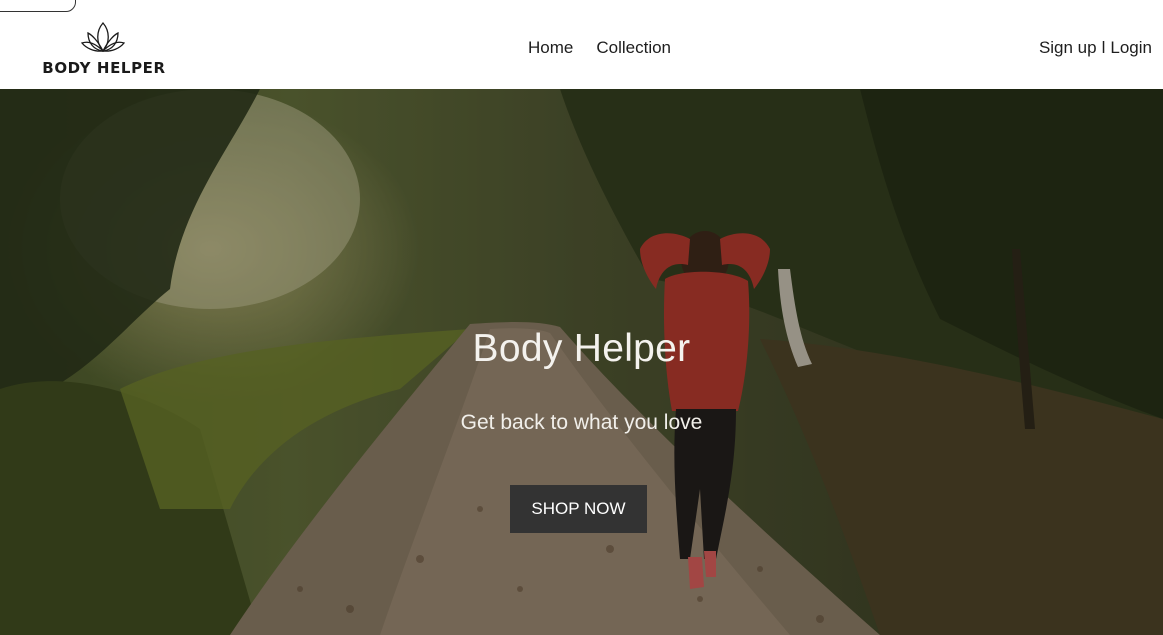  Describe the element at coordinates (59, 5) in the screenshot. I see `perf-count: ×7` at that location.